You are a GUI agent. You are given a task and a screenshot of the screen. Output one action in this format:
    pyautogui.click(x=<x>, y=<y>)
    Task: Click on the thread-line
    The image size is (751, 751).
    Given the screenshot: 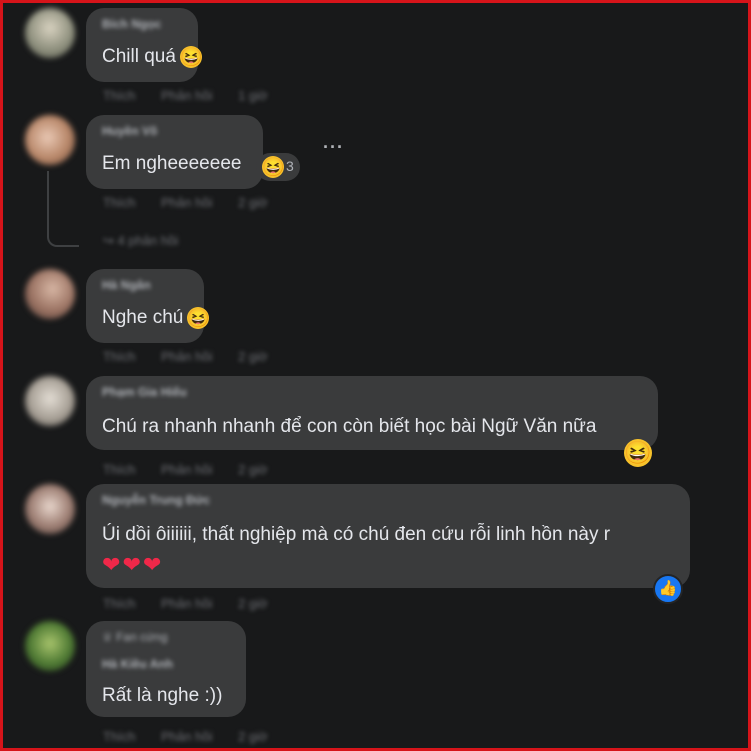 What is the action you would take?
    pyautogui.click(x=63, y=209)
    